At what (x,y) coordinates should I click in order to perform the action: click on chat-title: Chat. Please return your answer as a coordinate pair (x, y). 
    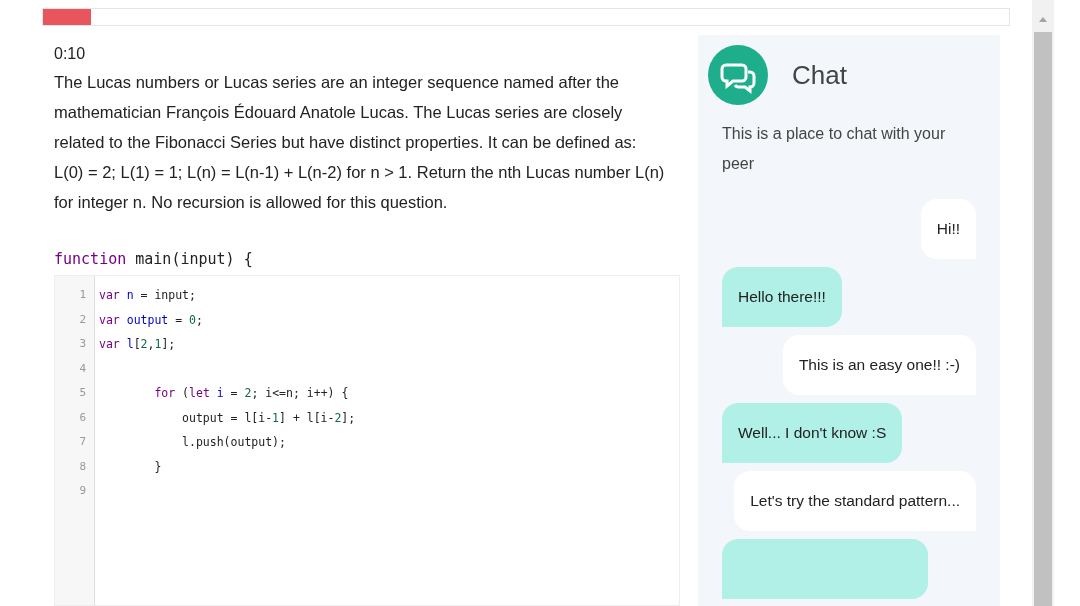
    Looking at the image, I should click on (819, 75).